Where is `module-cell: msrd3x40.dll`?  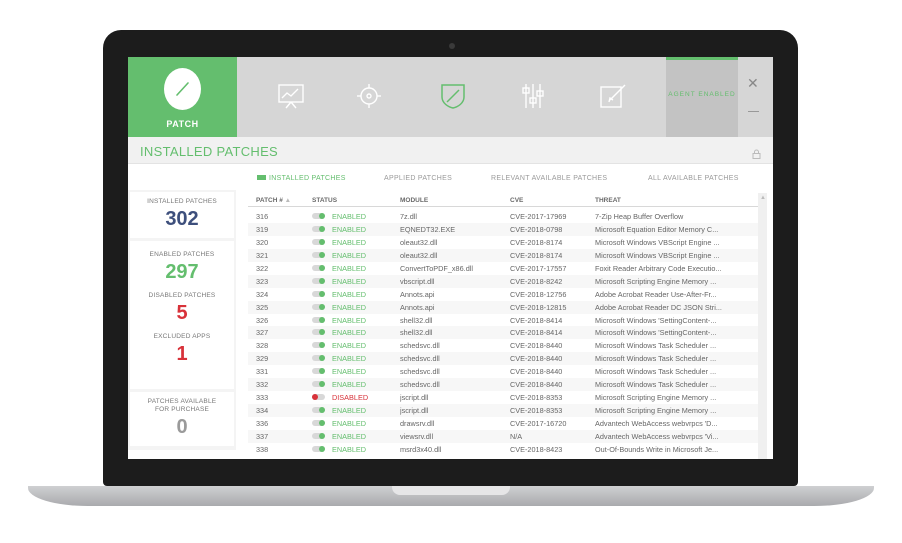
module-cell: msrd3x40.dll is located at coordinates (421, 449).